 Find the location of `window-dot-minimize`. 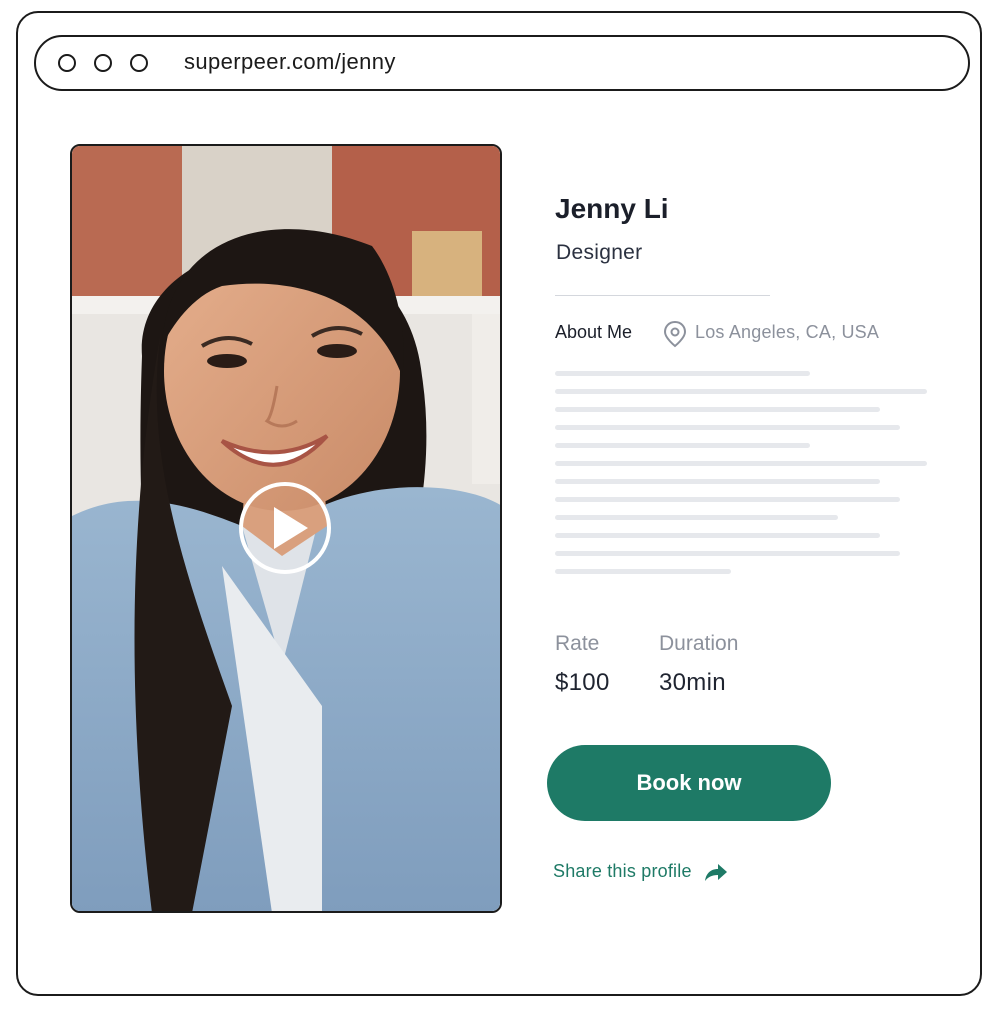

window-dot-minimize is located at coordinates (103, 63).